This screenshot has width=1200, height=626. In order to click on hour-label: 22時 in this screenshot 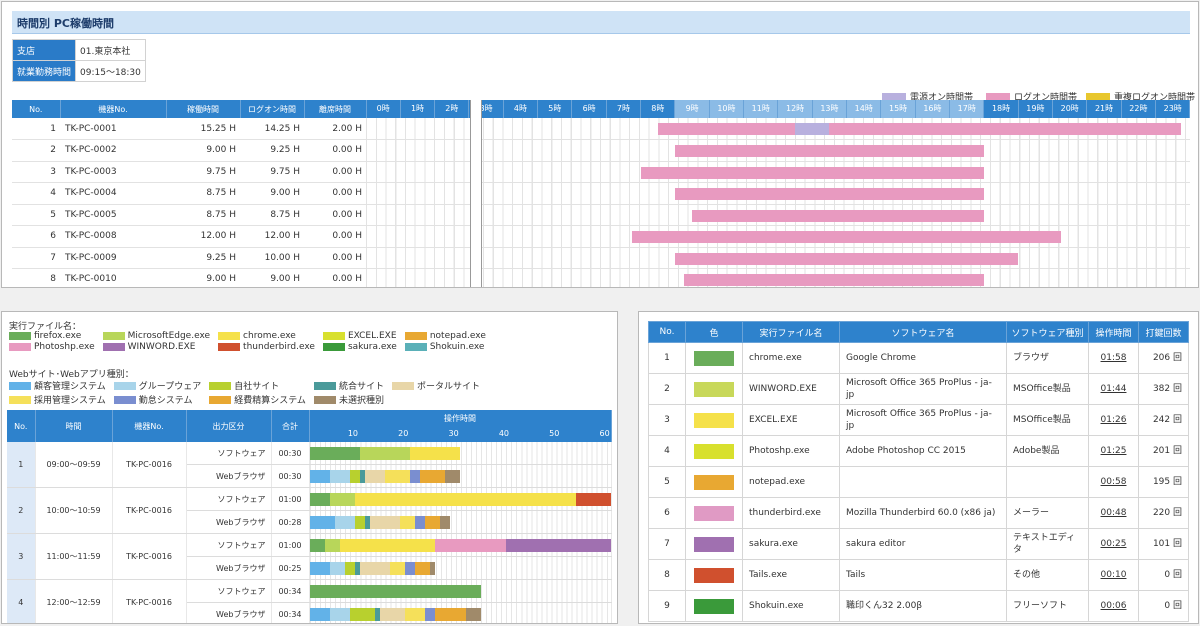, I will do `click(1139, 109)`.